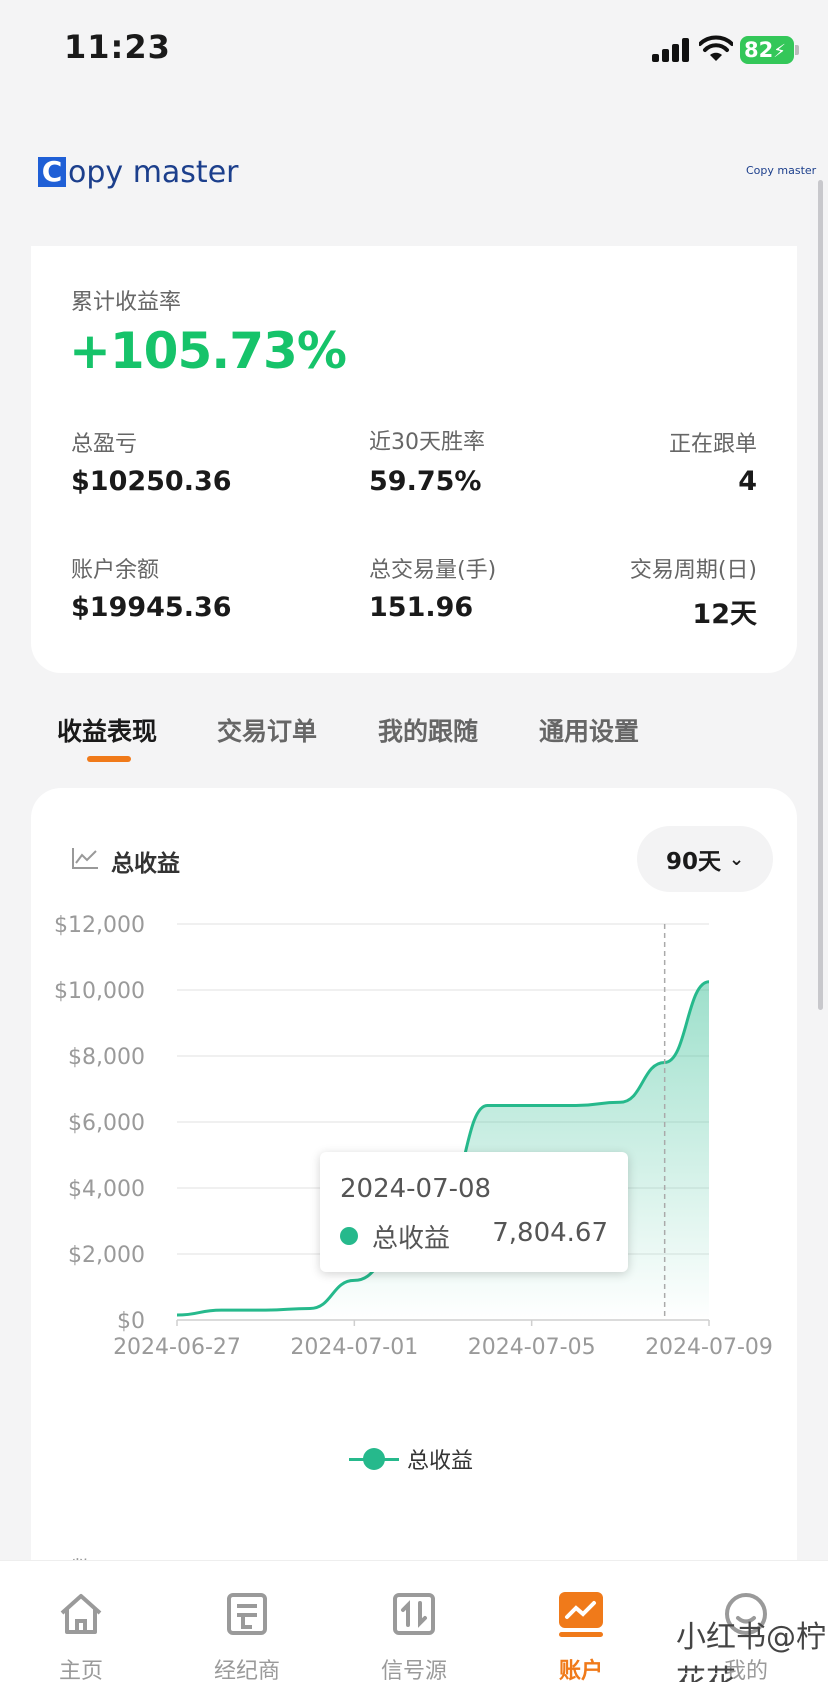 The width and height of the screenshot is (828, 1682). Describe the element at coordinates (109, 759) in the screenshot. I see `active-tab-indicator` at that location.